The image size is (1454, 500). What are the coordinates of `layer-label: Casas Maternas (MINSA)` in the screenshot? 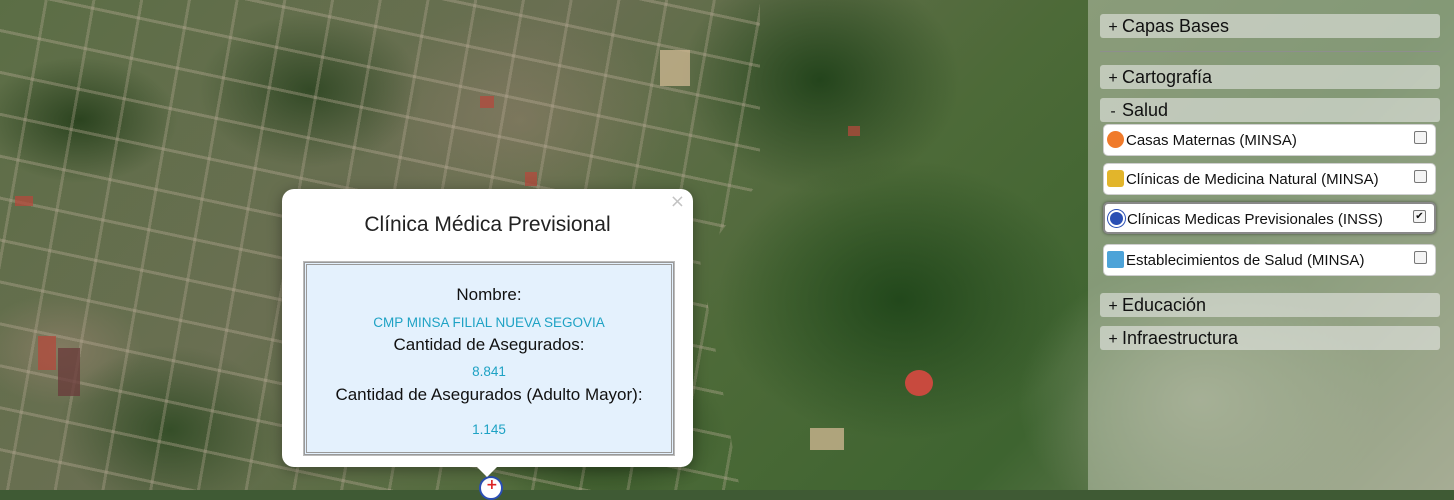 It's located at (1211, 140).